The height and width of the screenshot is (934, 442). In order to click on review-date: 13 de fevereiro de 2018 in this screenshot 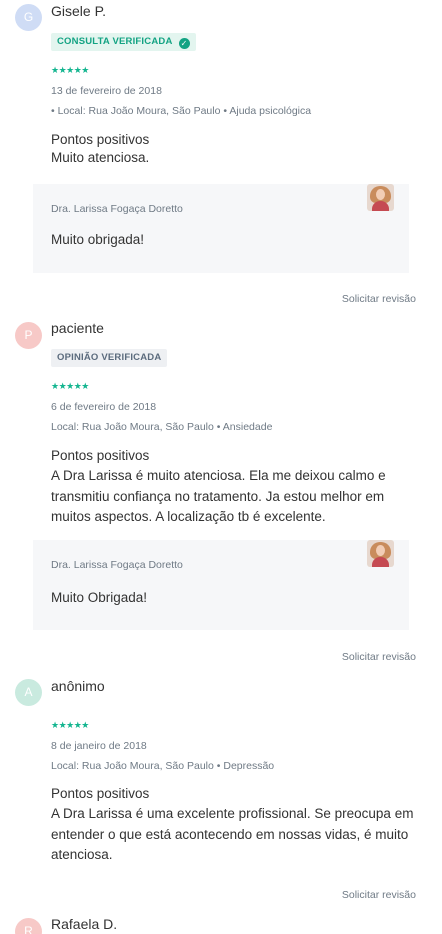, I will do `click(106, 91)`.